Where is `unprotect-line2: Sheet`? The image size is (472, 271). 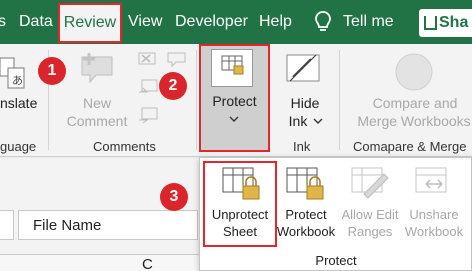
unprotect-line2: Sheet is located at coordinates (240, 231).